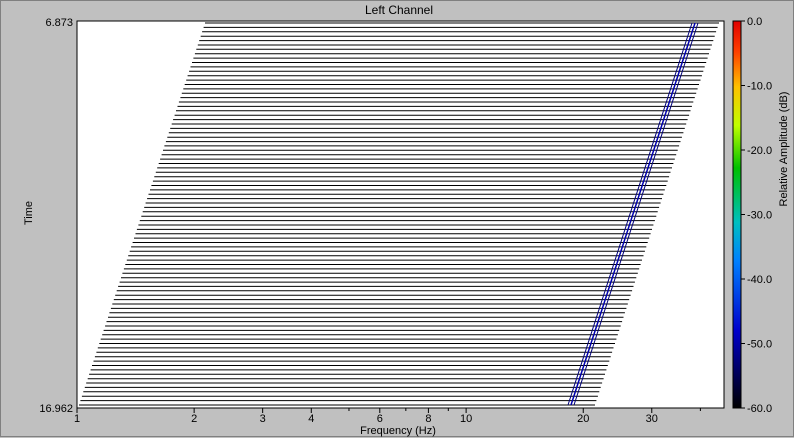  Describe the element at coordinates (77, 419) in the screenshot. I see `x-tick-label: 1` at that location.